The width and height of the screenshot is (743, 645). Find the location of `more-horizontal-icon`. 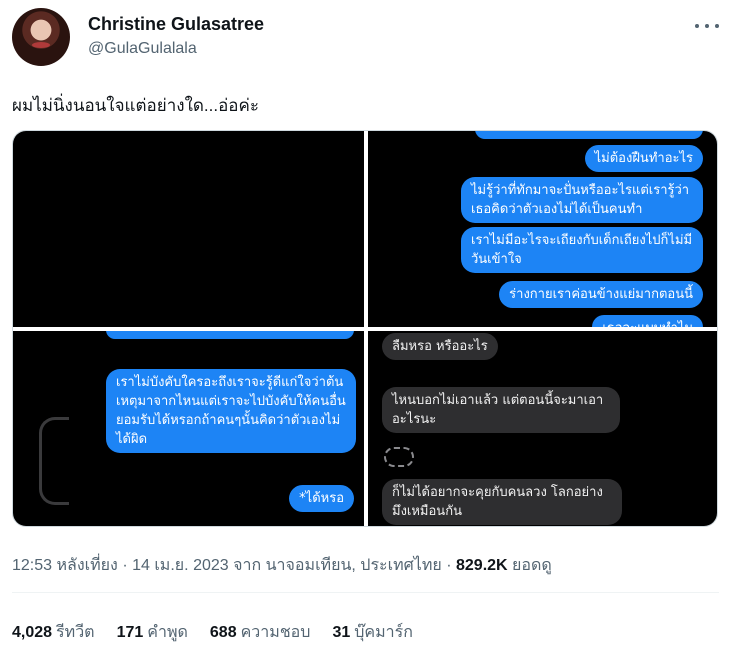

more-horizontal-icon is located at coordinates (707, 26).